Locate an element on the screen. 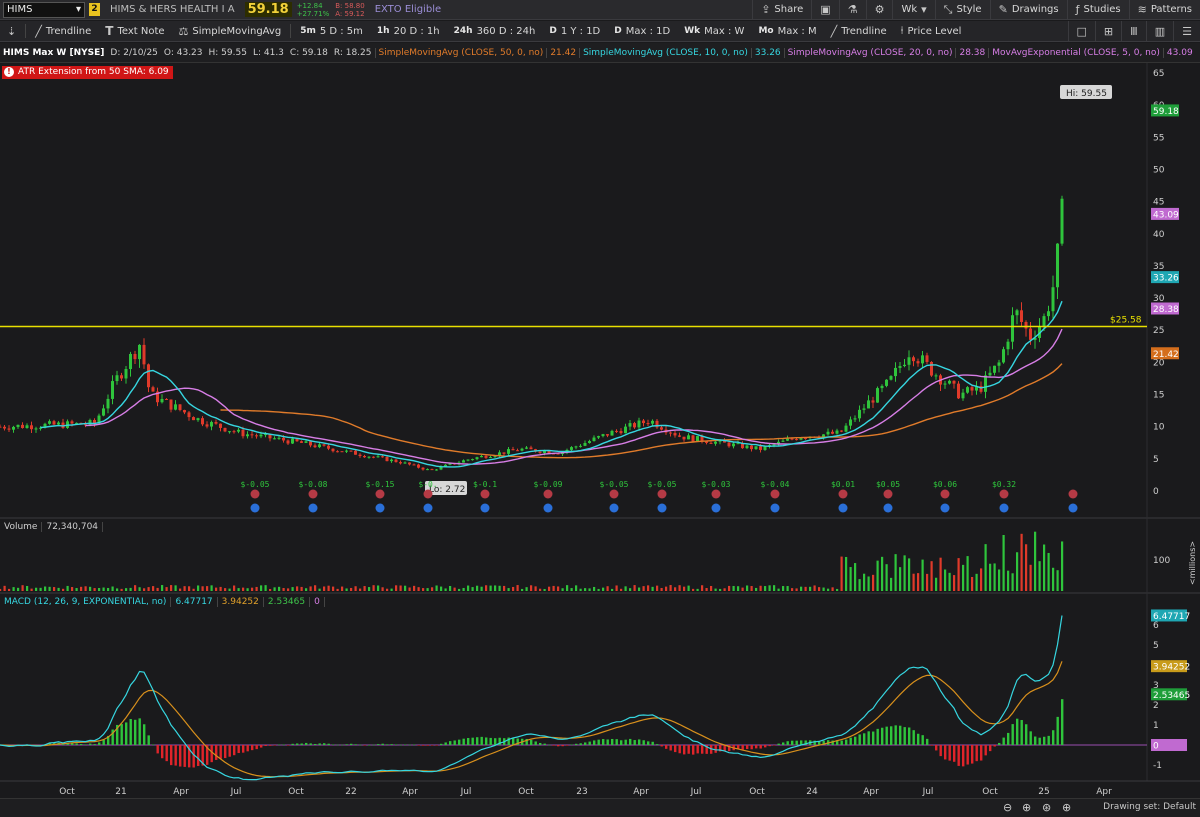 This screenshot has width=1200, height=817. period-1y: D1 Y : 1D is located at coordinates (574, 31).